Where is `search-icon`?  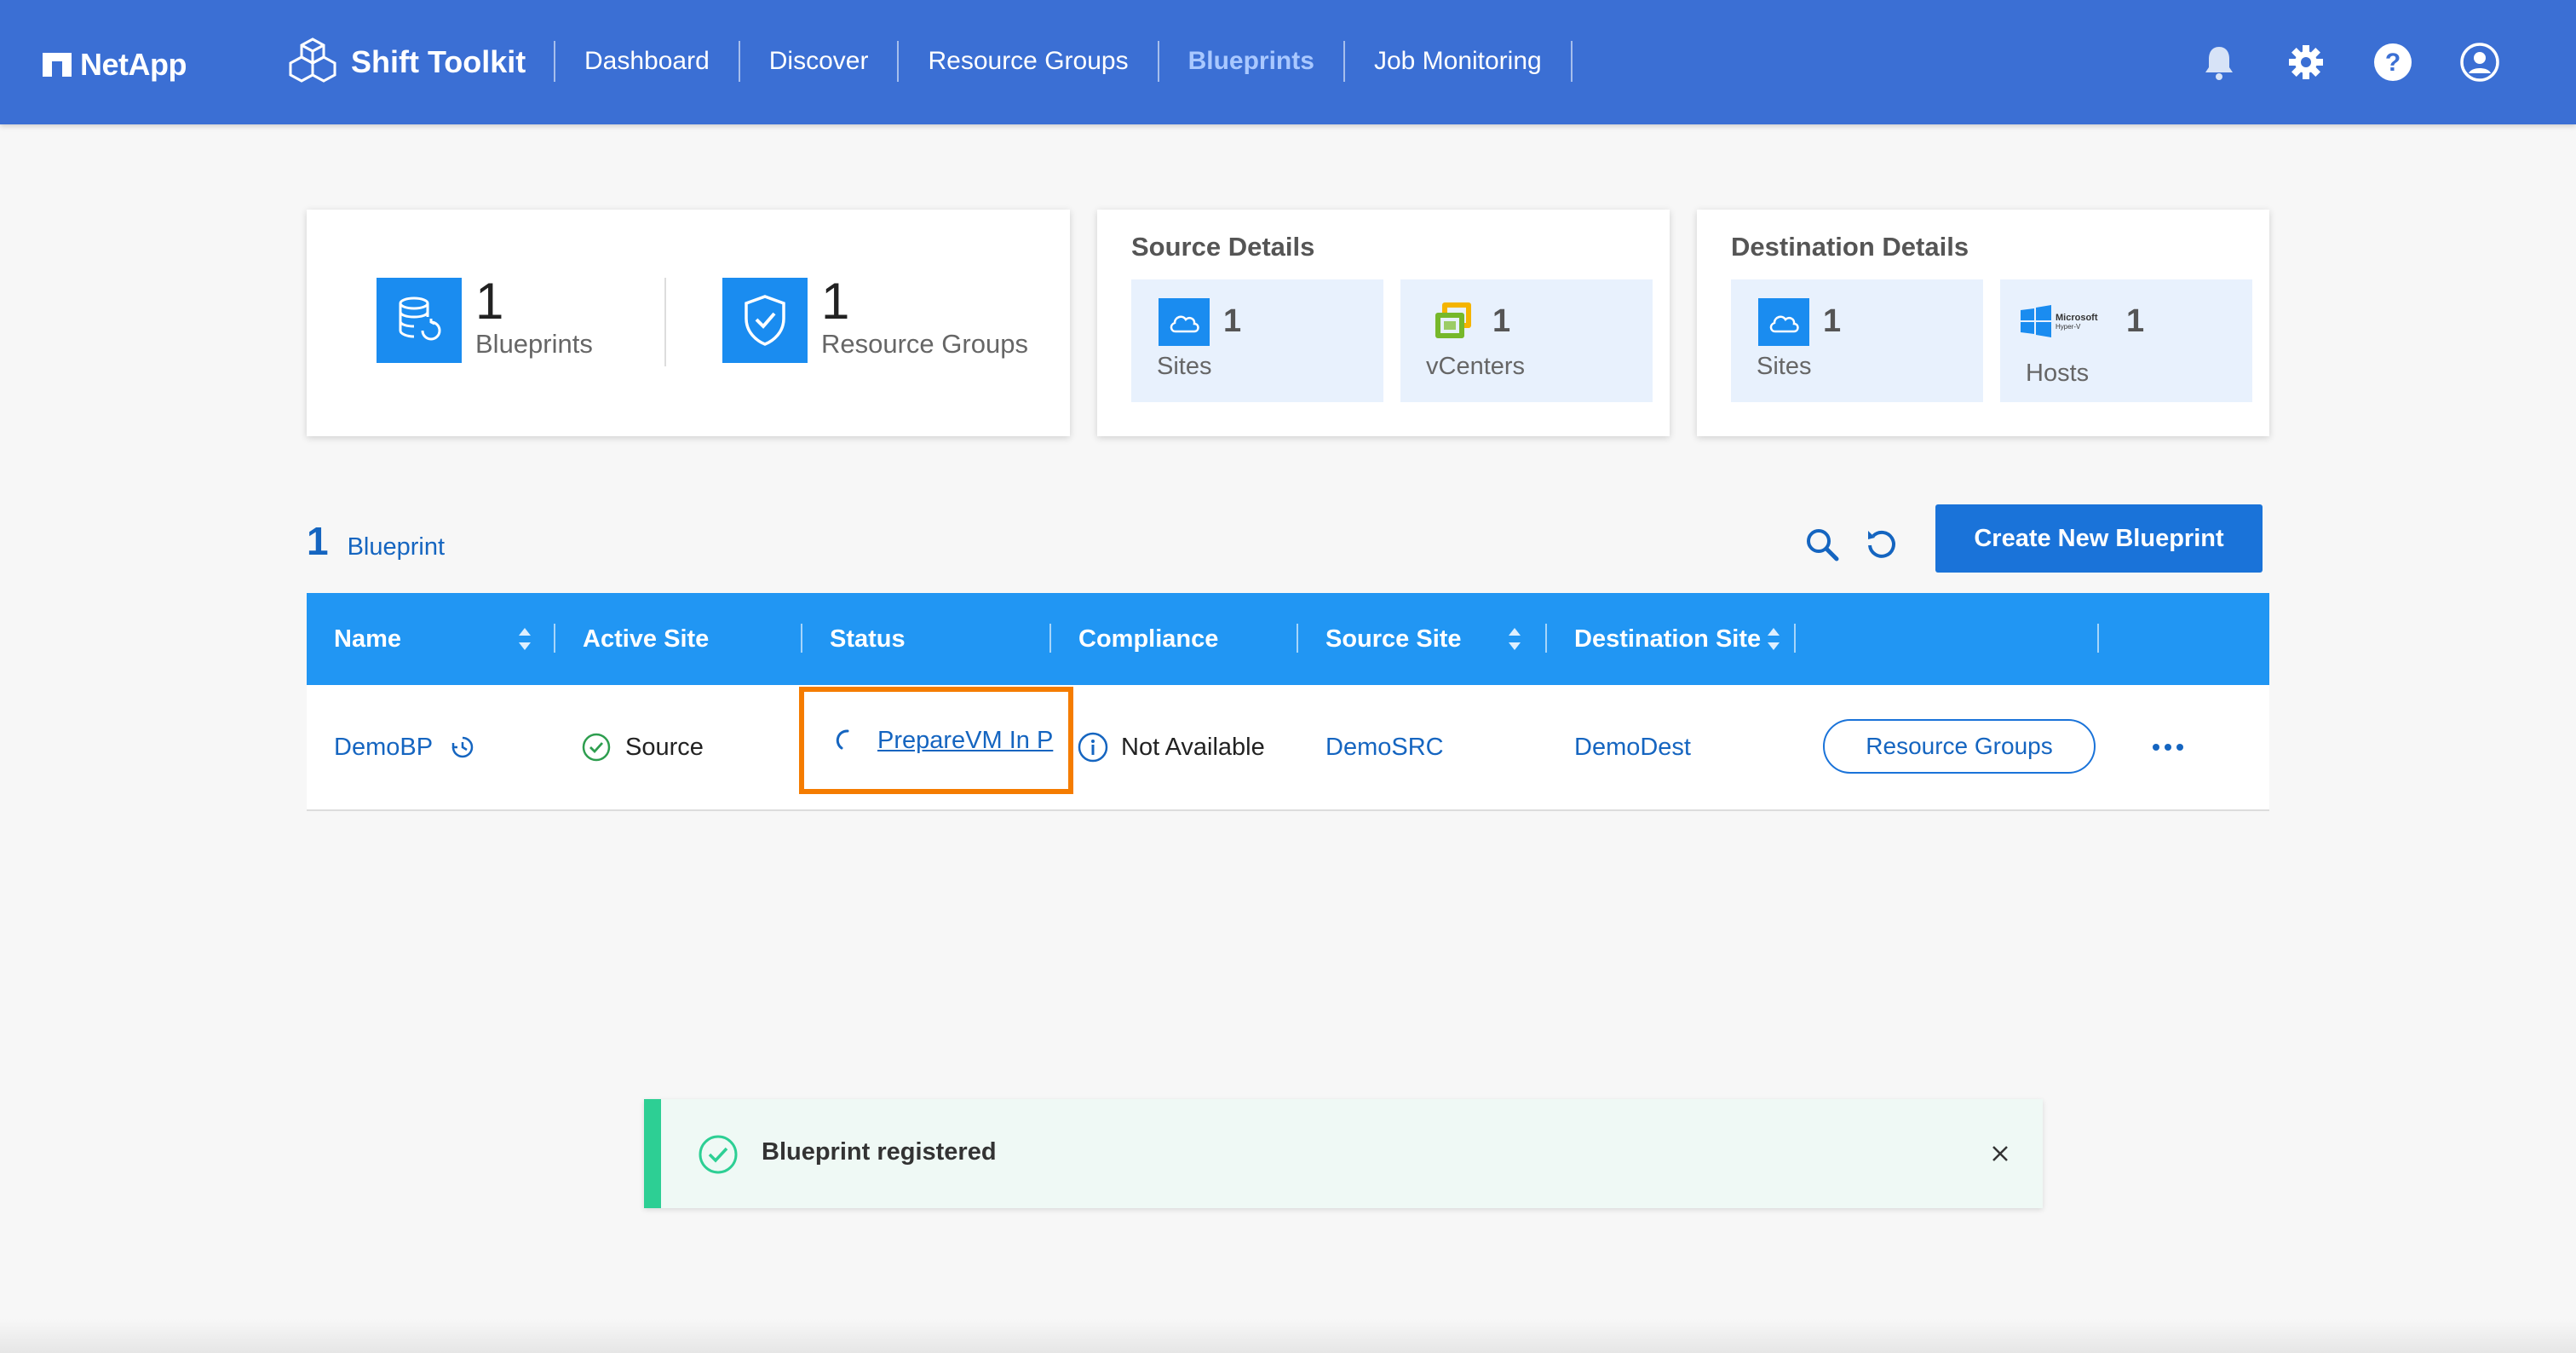 search-icon is located at coordinates (1822, 544).